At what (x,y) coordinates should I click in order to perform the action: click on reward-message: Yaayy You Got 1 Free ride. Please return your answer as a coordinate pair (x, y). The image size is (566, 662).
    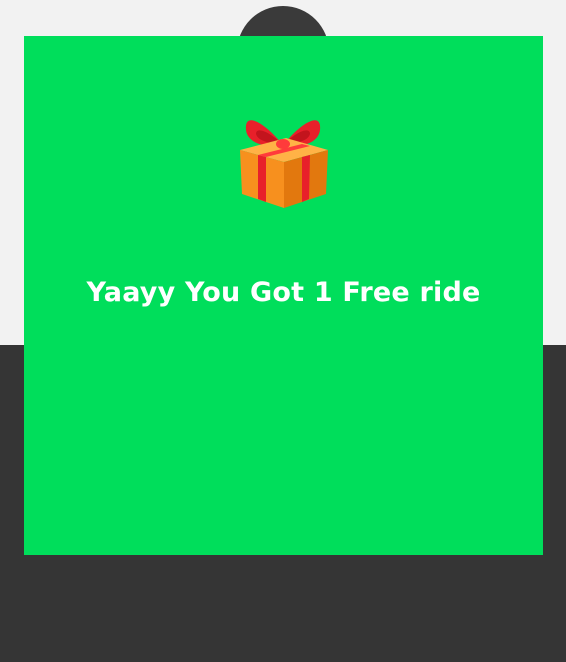
    Looking at the image, I should click on (283, 292).